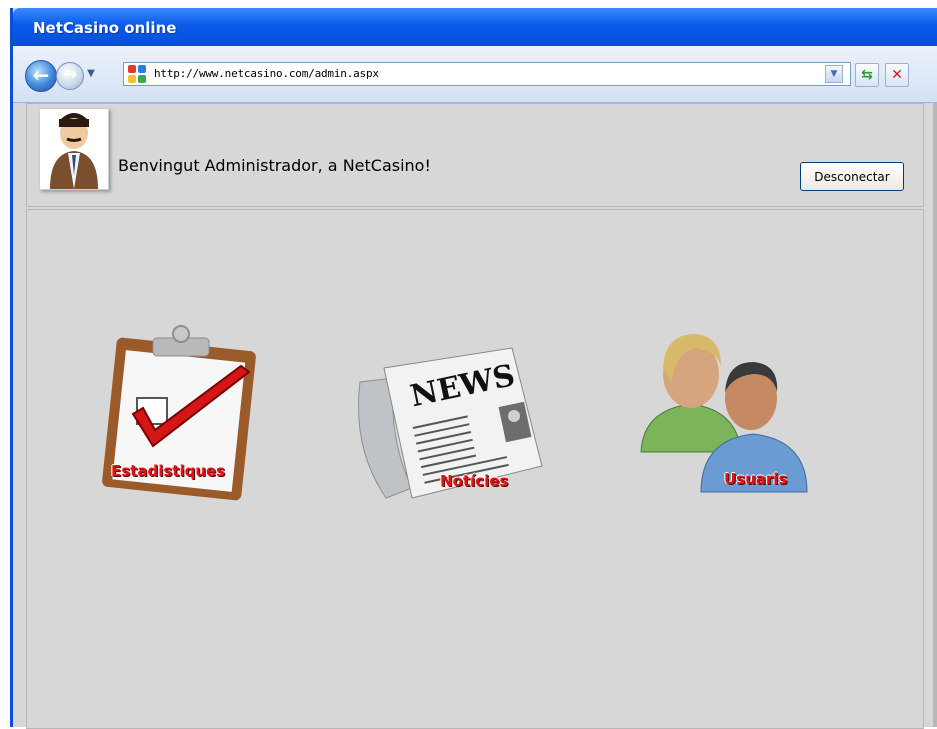 Image resolution: width=937 pixels, height=729 pixels. Describe the element at coordinates (41, 76) in the screenshot. I see `back-arrow-icon: ←` at that location.